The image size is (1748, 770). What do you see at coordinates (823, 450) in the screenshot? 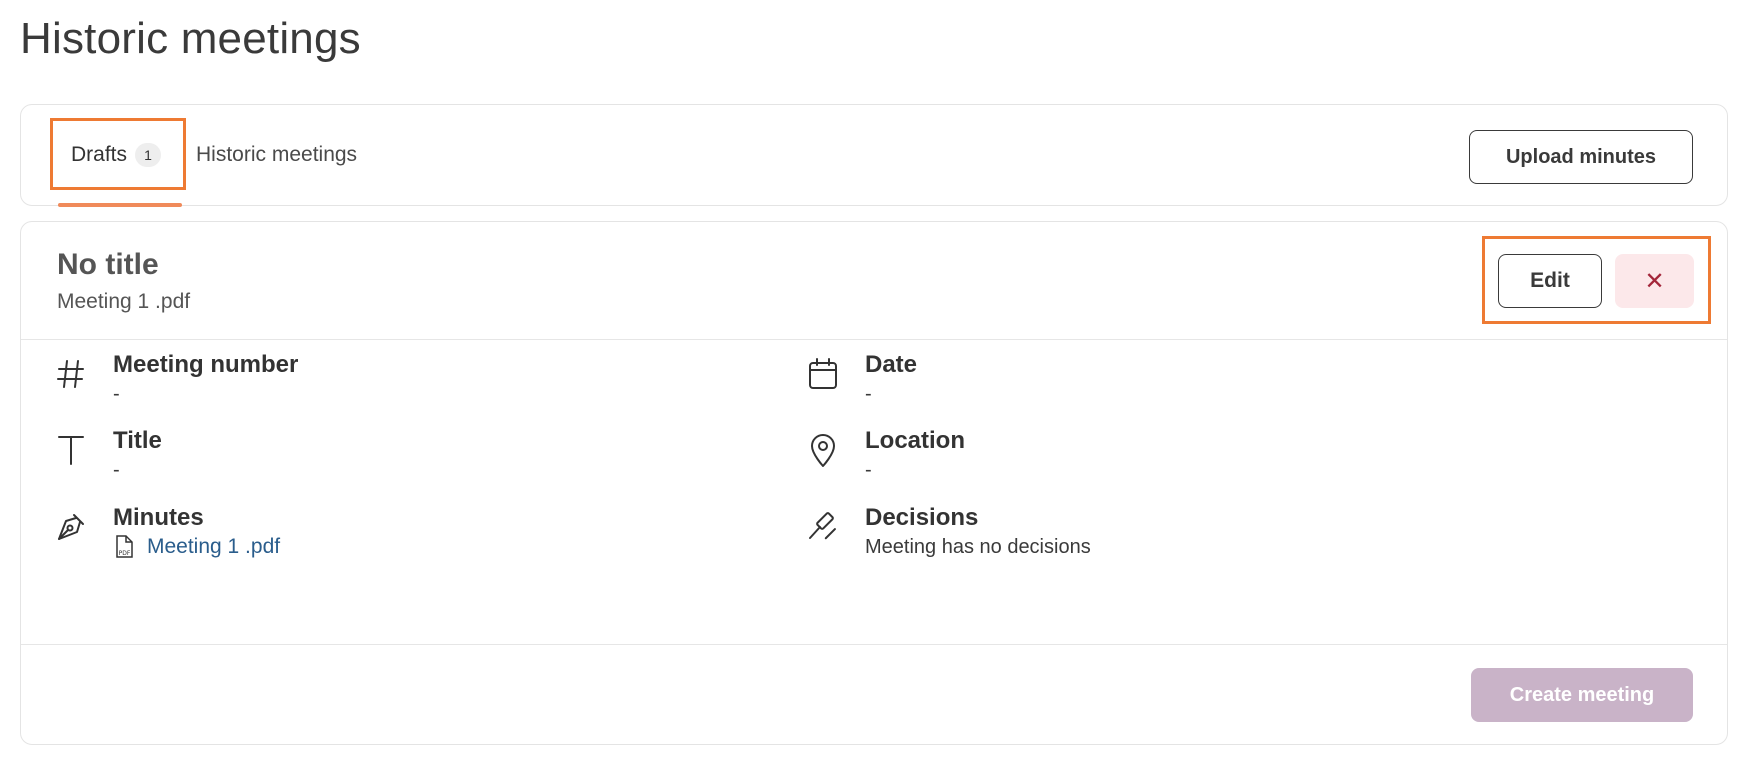
I see `map-pin-icon` at bounding box center [823, 450].